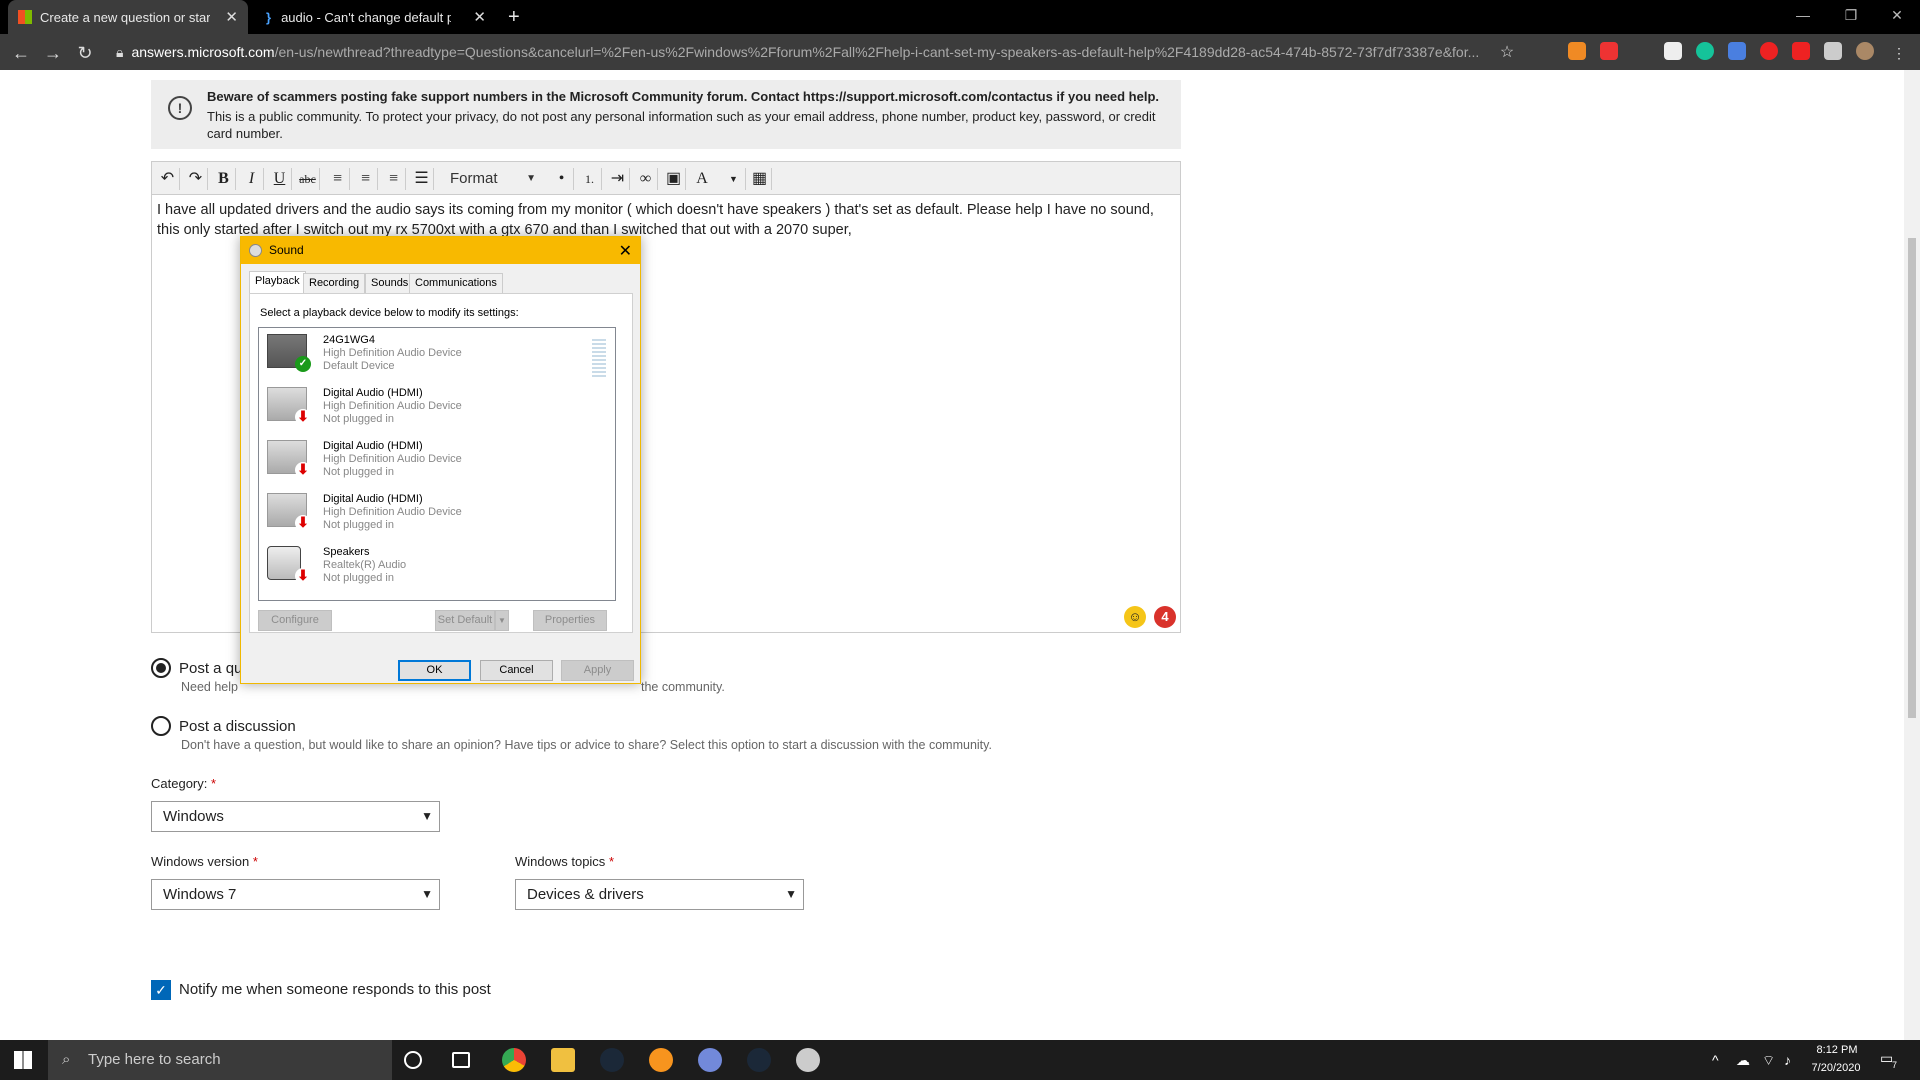 The height and width of the screenshot is (1080, 1920). I want to click on grammar-count-badge: 4, so click(1165, 617).